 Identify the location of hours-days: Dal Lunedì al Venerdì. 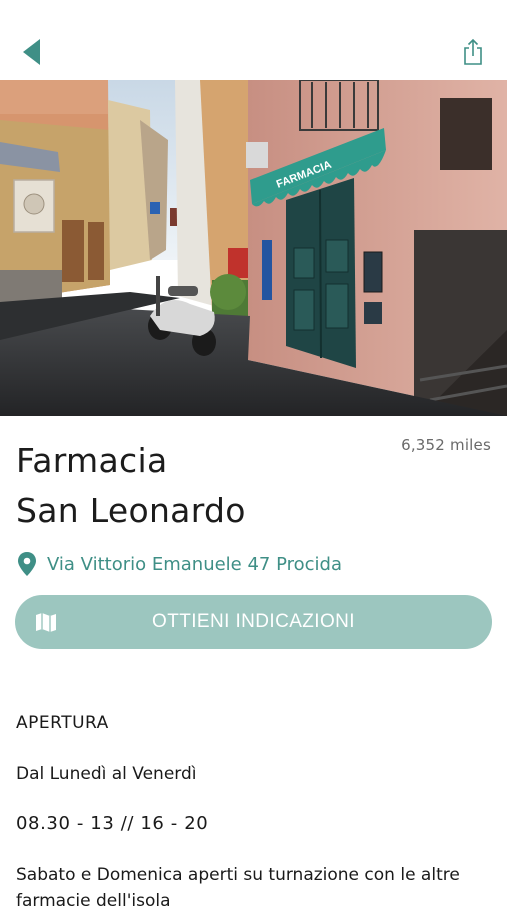
(106, 774).